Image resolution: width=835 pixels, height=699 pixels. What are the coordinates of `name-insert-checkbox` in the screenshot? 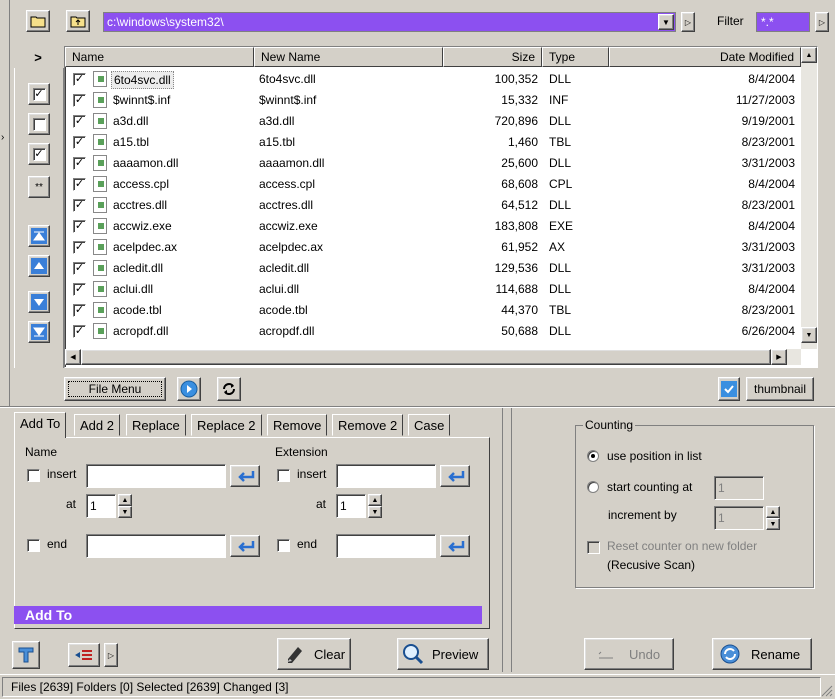 It's located at (33, 475).